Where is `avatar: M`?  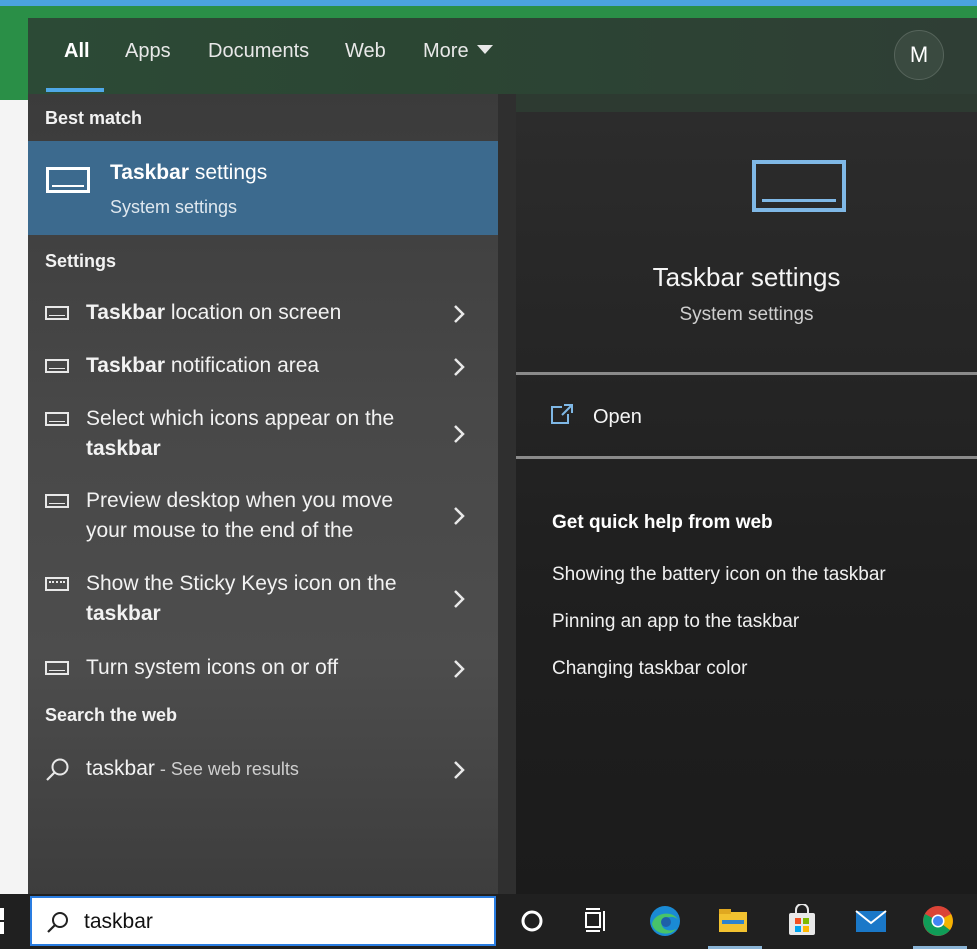
avatar: M is located at coordinates (919, 55).